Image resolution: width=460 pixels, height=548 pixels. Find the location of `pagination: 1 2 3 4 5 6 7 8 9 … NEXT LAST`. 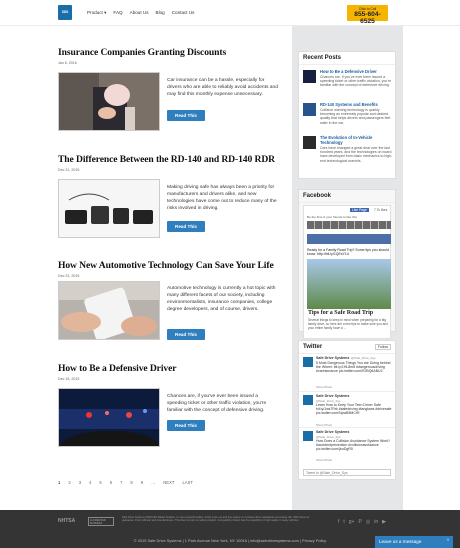

pagination: 1 2 3 4 5 6 7 8 9 … NEXT LAST is located at coordinates (125, 482).